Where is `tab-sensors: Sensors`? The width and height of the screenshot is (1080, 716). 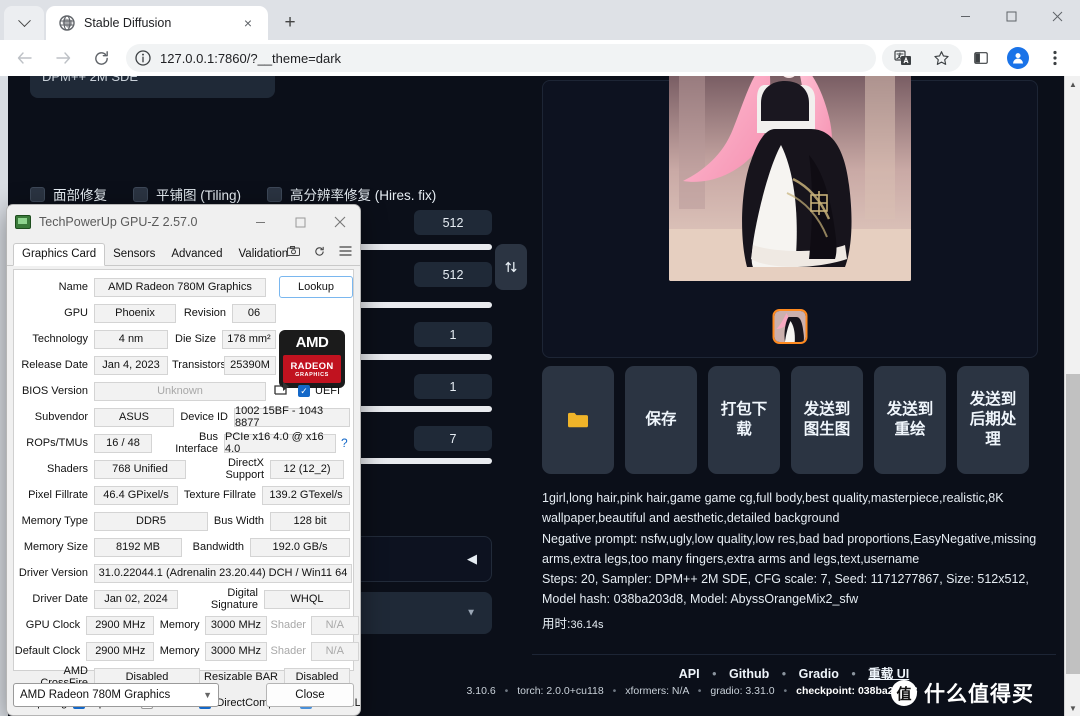
tab-sensors: Sensors is located at coordinates (134, 254).